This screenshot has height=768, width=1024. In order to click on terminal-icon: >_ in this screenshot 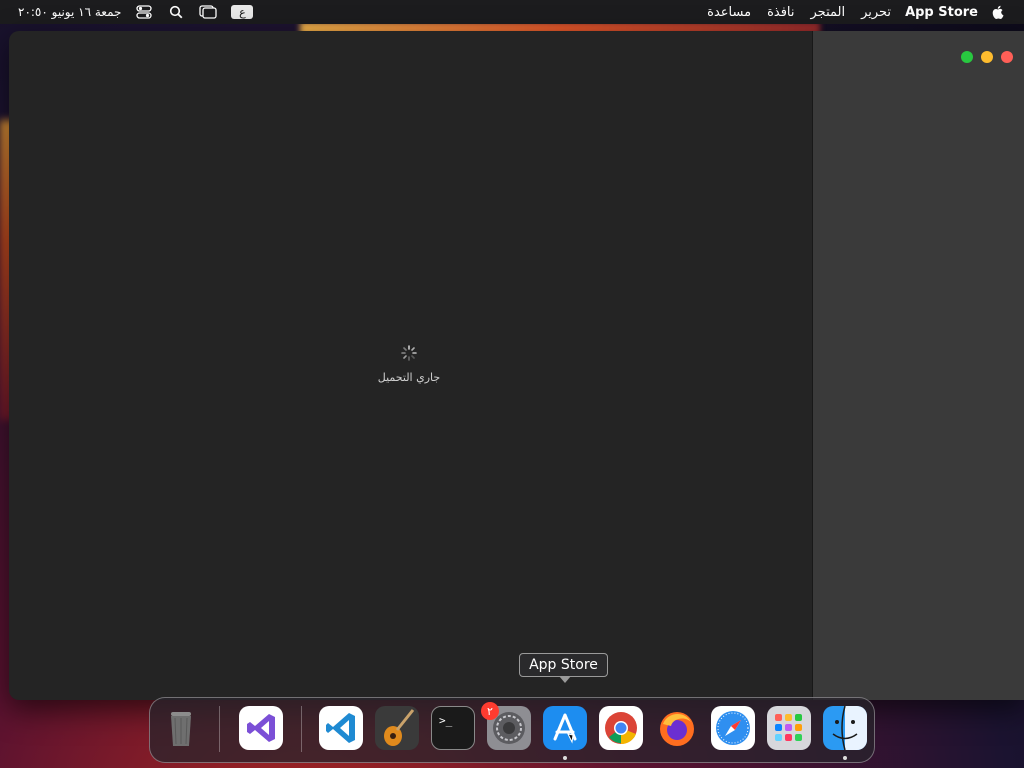, I will do `click(453, 728)`.